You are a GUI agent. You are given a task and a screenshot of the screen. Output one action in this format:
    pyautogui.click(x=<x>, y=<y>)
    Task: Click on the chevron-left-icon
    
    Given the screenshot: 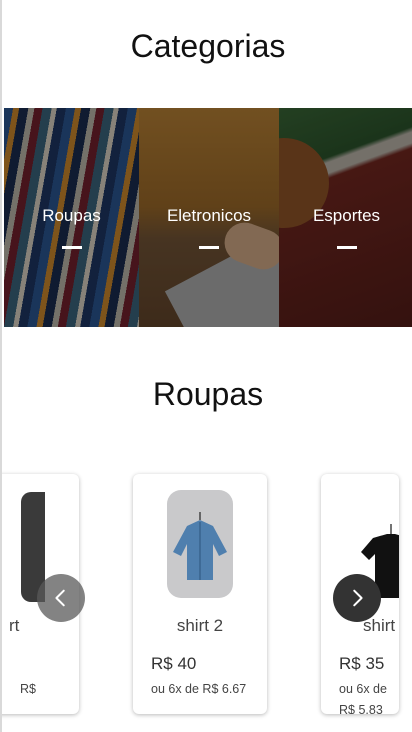 What is the action you would take?
    pyautogui.click(x=60, y=598)
    